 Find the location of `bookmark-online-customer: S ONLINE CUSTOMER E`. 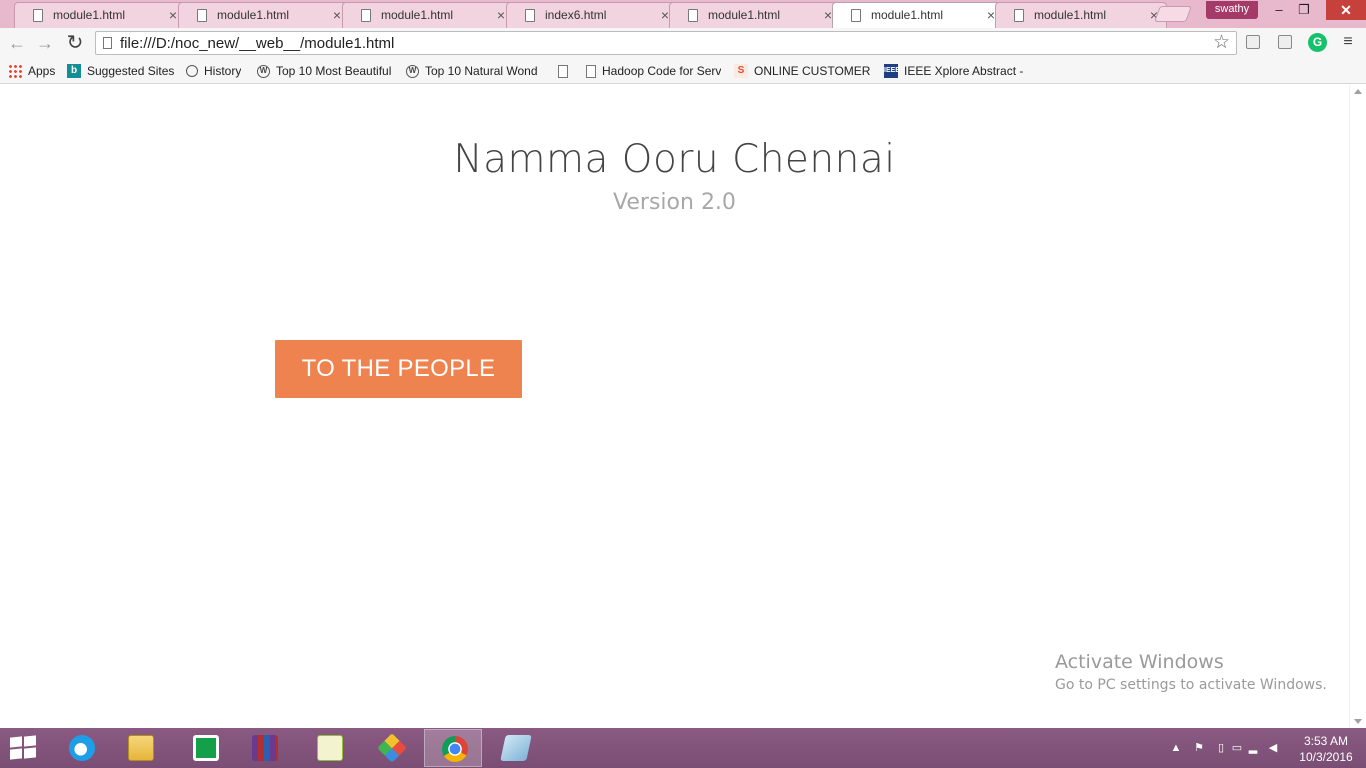

bookmark-online-customer: S ONLINE CUSTOMER E is located at coordinates (803, 71).